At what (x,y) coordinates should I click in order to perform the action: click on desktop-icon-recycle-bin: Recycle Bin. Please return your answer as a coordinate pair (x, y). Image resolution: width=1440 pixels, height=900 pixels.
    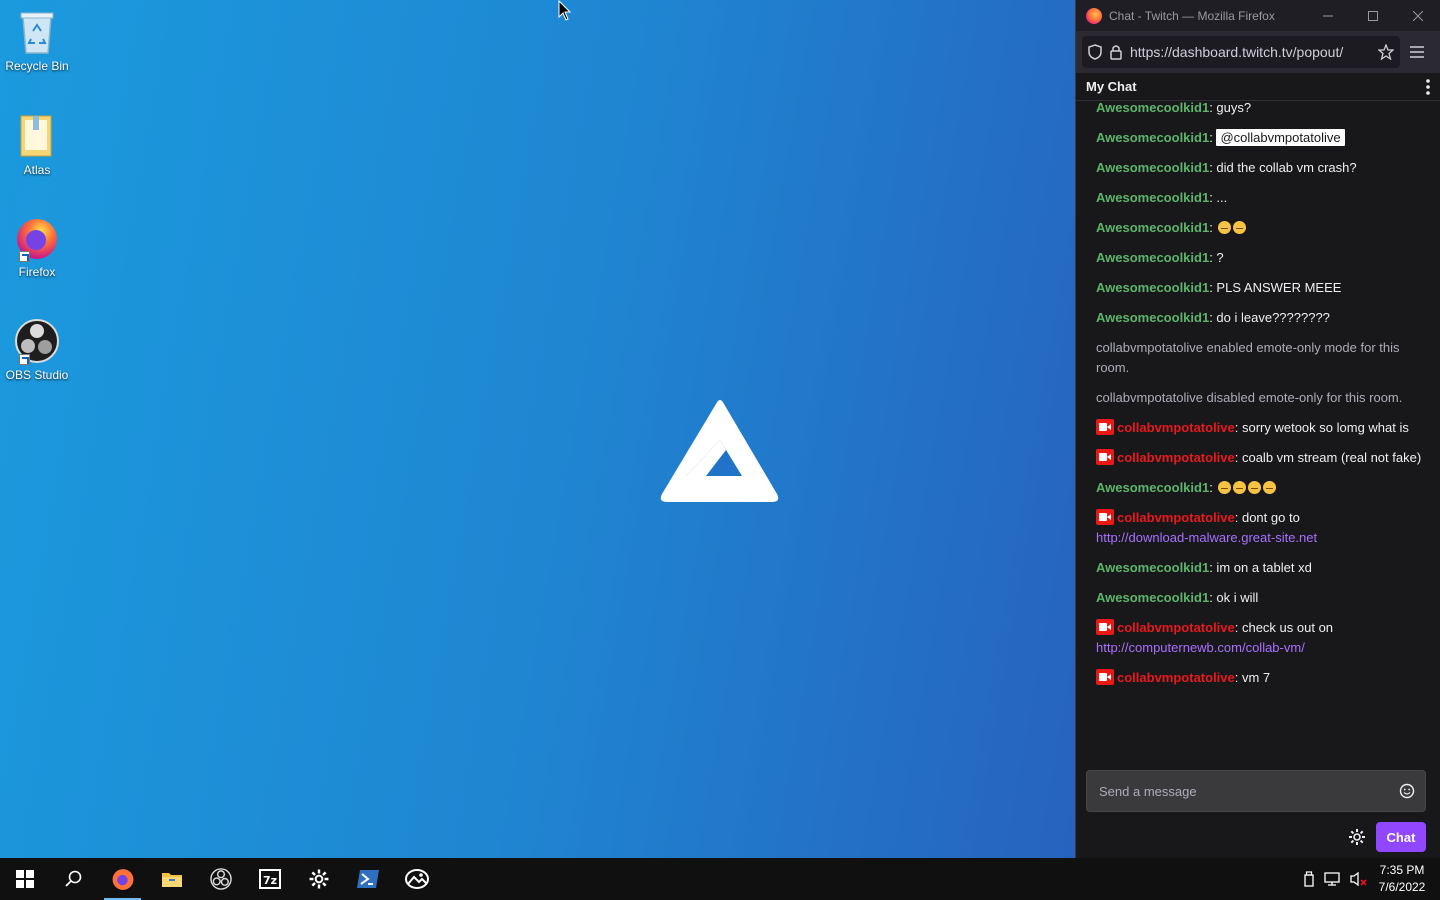
    Looking at the image, I should click on (37, 40).